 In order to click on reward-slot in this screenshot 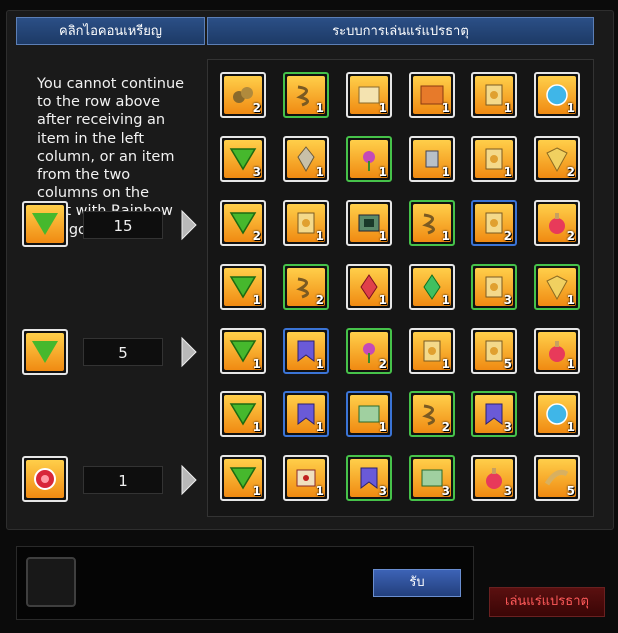, I will do `click(51, 582)`.